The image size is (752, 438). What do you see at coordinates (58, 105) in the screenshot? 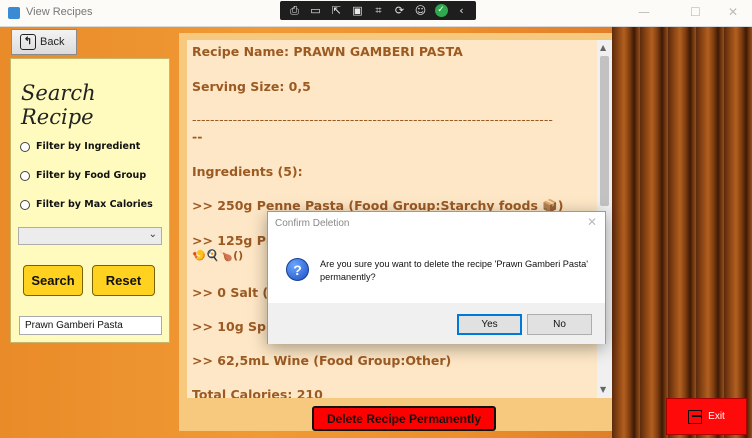
I see `search-title: Search Recipe` at bounding box center [58, 105].